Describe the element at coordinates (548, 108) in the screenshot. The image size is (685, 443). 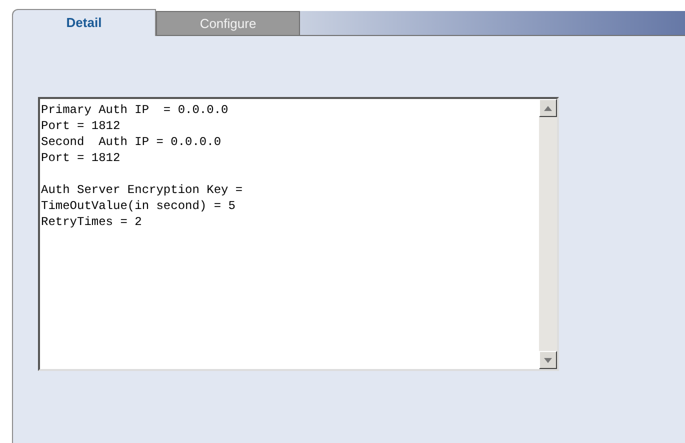
I see `scroll-up-icon` at that location.